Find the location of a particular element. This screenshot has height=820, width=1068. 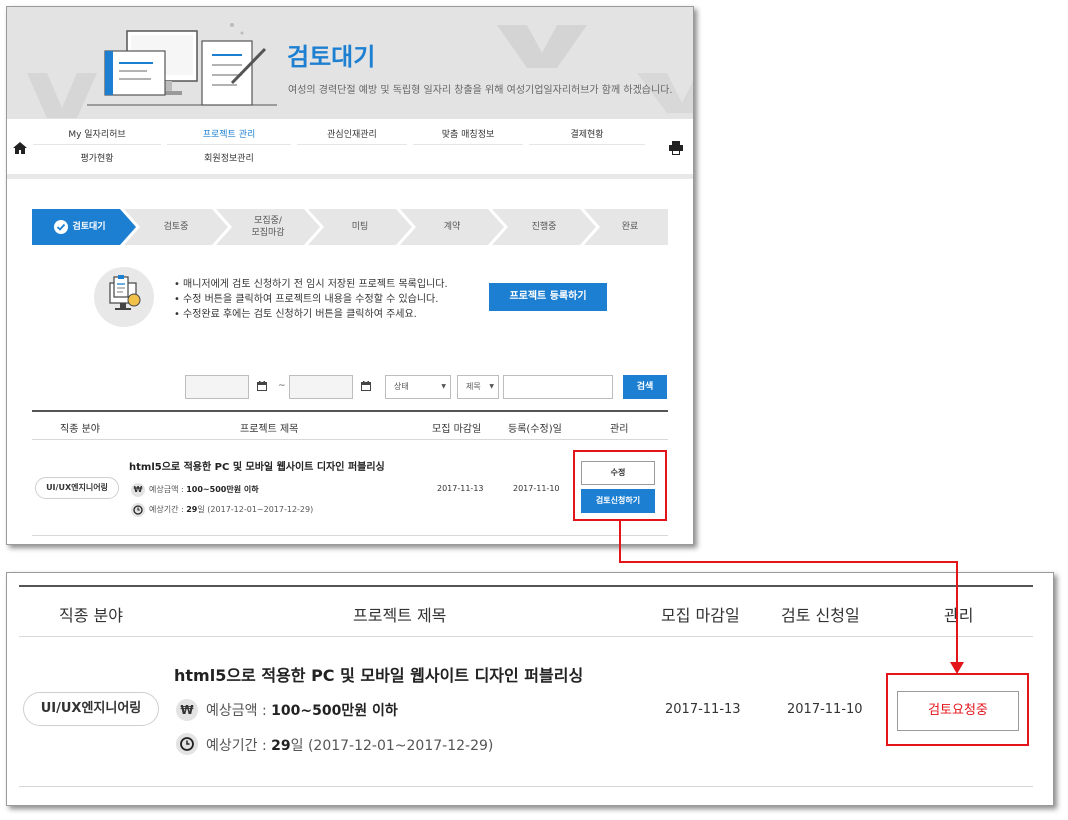

guide-line: 수정 버튼을 클릭하여 프로젝트의 내용을 수정할 수 있습니다. is located at coordinates (311, 299).